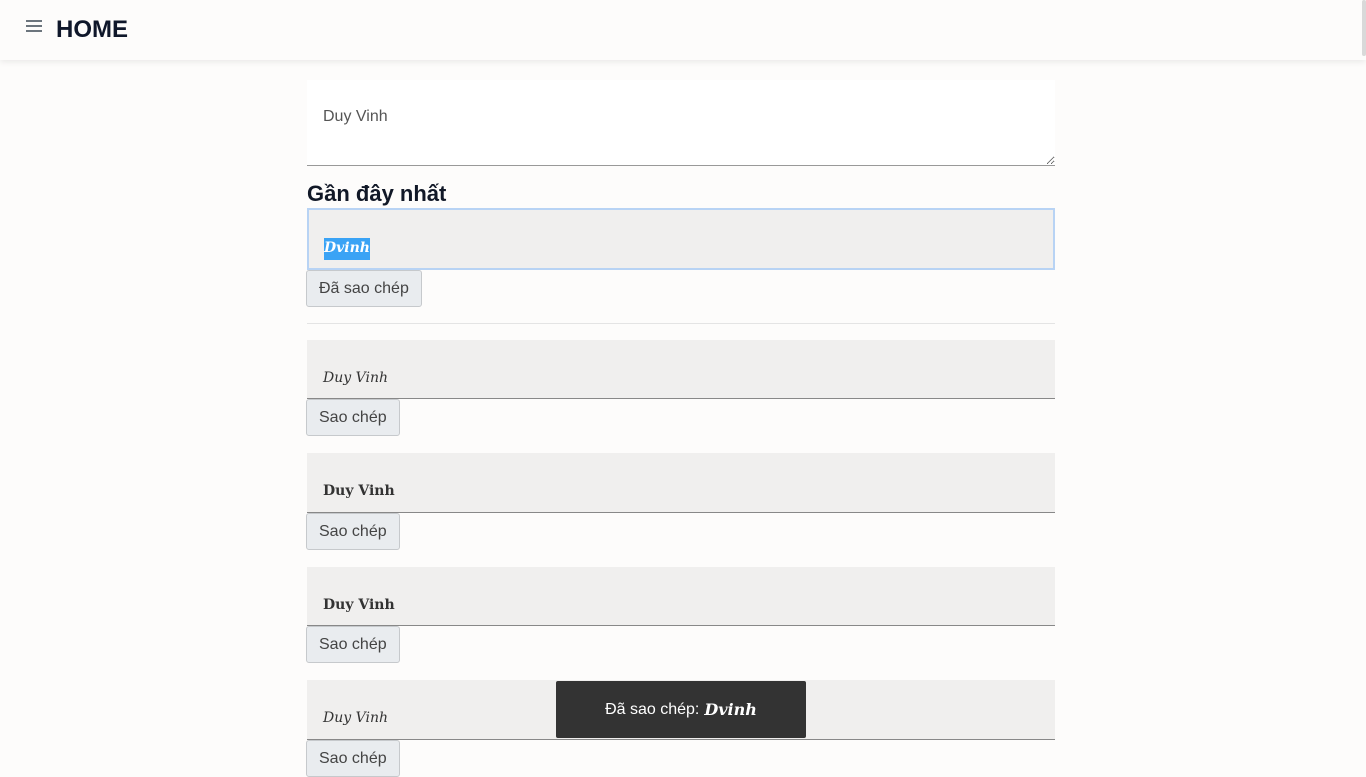 This screenshot has width=1366, height=777. What do you see at coordinates (681, 323) in the screenshot?
I see `divider` at bounding box center [681, 323].